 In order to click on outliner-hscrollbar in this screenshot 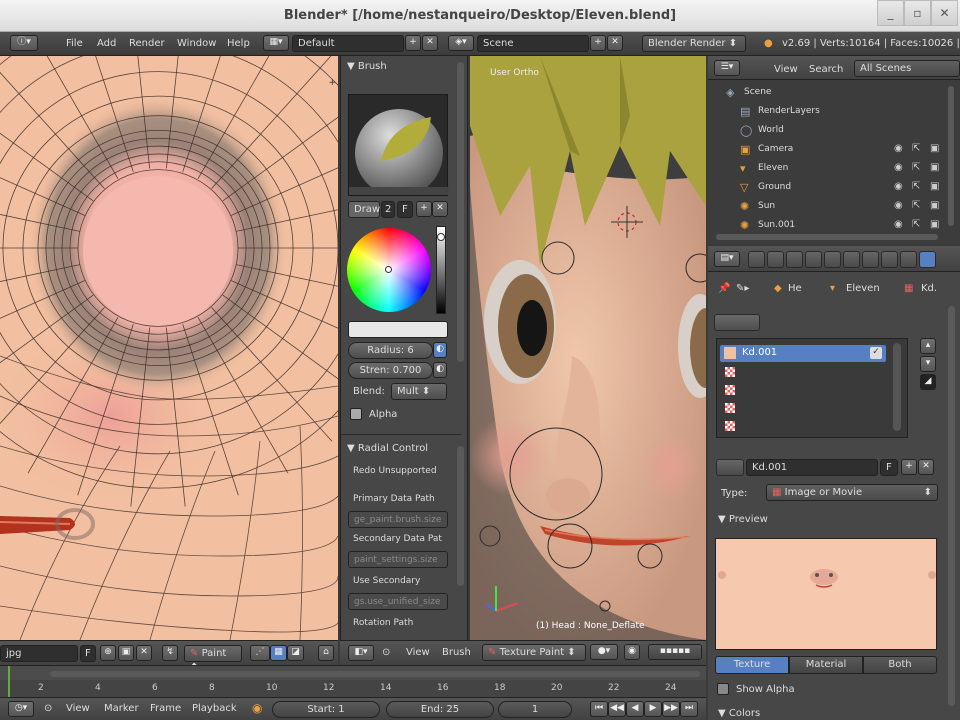, I will do `click(827, 237)`.